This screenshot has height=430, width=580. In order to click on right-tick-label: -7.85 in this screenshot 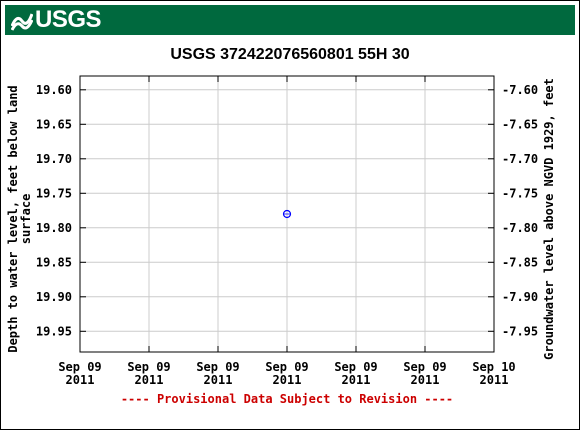, I will do `click(520, 262)`.